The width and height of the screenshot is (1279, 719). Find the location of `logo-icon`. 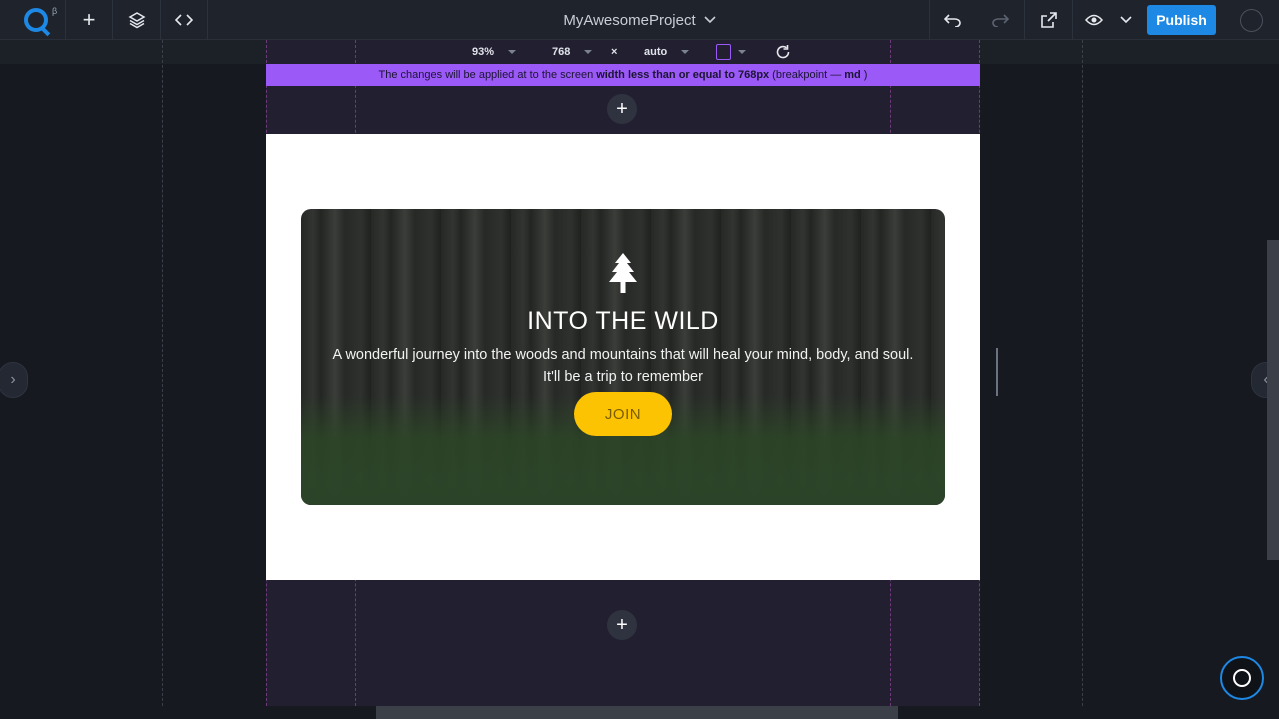

logo-icon is located at coordinates (36, 20).